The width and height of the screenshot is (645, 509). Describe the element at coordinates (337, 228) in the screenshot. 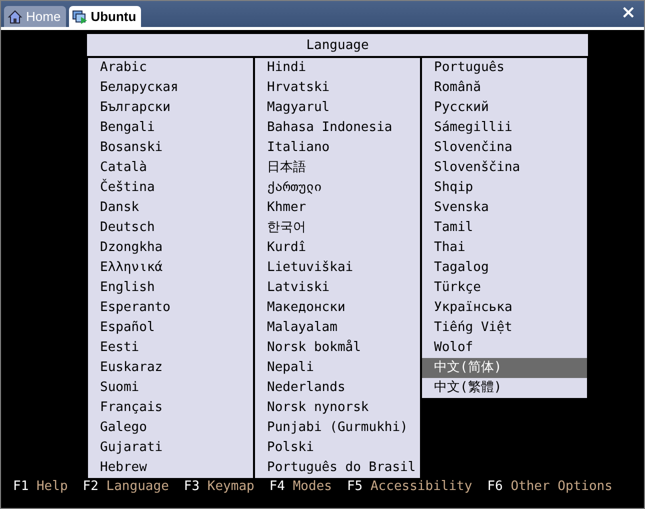

I see `language-item: 한국어` at that location.